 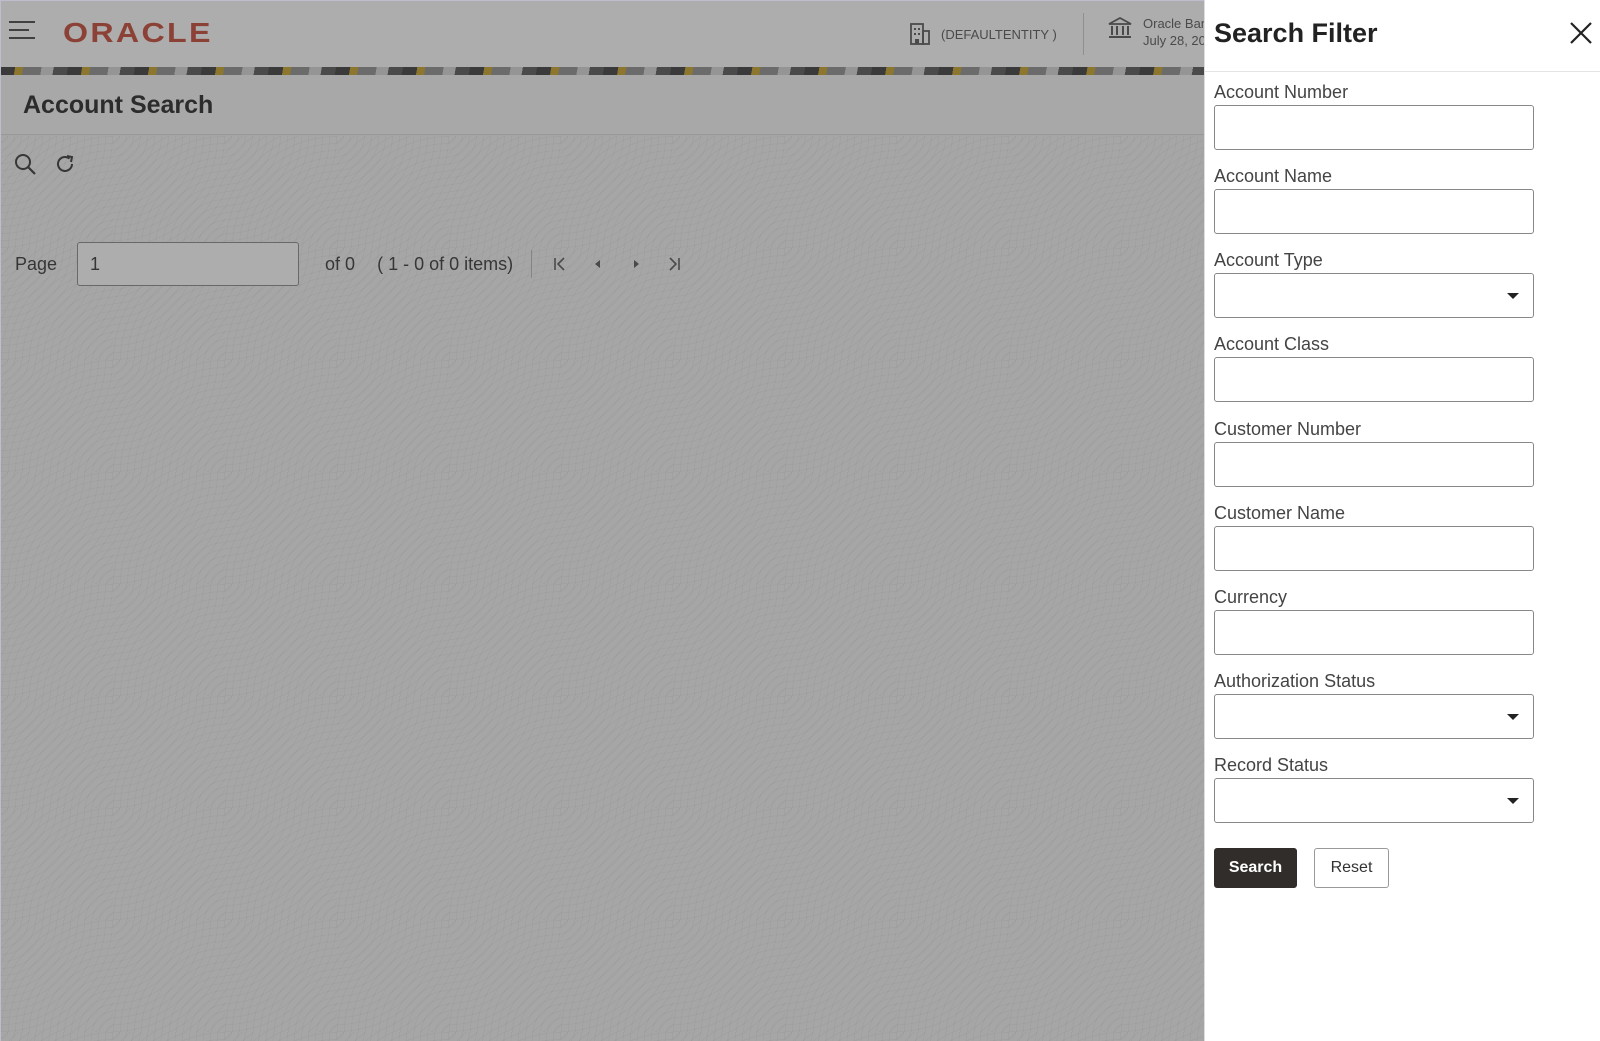 What do you see at coordinates (1288, 429) in the screenshot?
I see `field-label: Customer Number` at bounding box center [1288, 429].